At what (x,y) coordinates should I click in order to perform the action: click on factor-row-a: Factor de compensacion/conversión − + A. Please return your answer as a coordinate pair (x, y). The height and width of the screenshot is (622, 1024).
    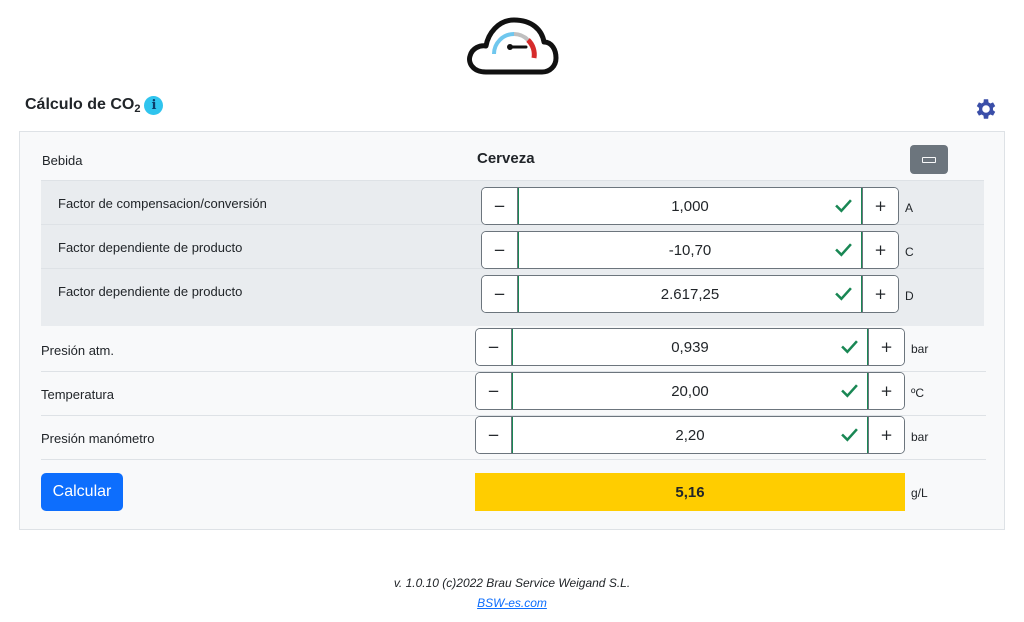
    Looking at the image, I should click on (512, 203).